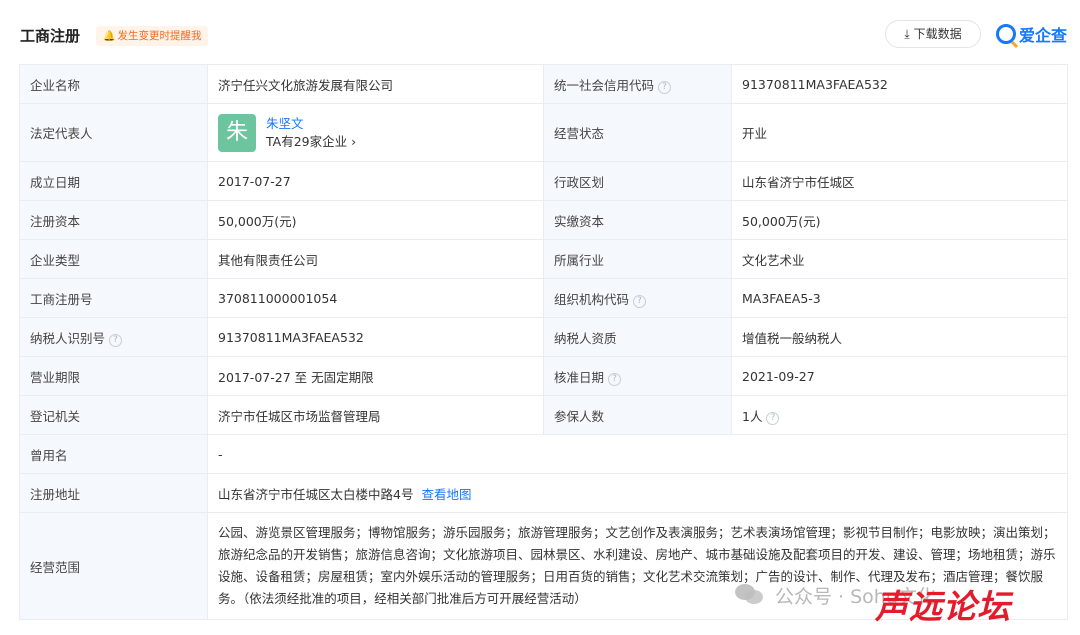  I want to click on download-data-button: ⤓ 下载数据, so click(933, 34).